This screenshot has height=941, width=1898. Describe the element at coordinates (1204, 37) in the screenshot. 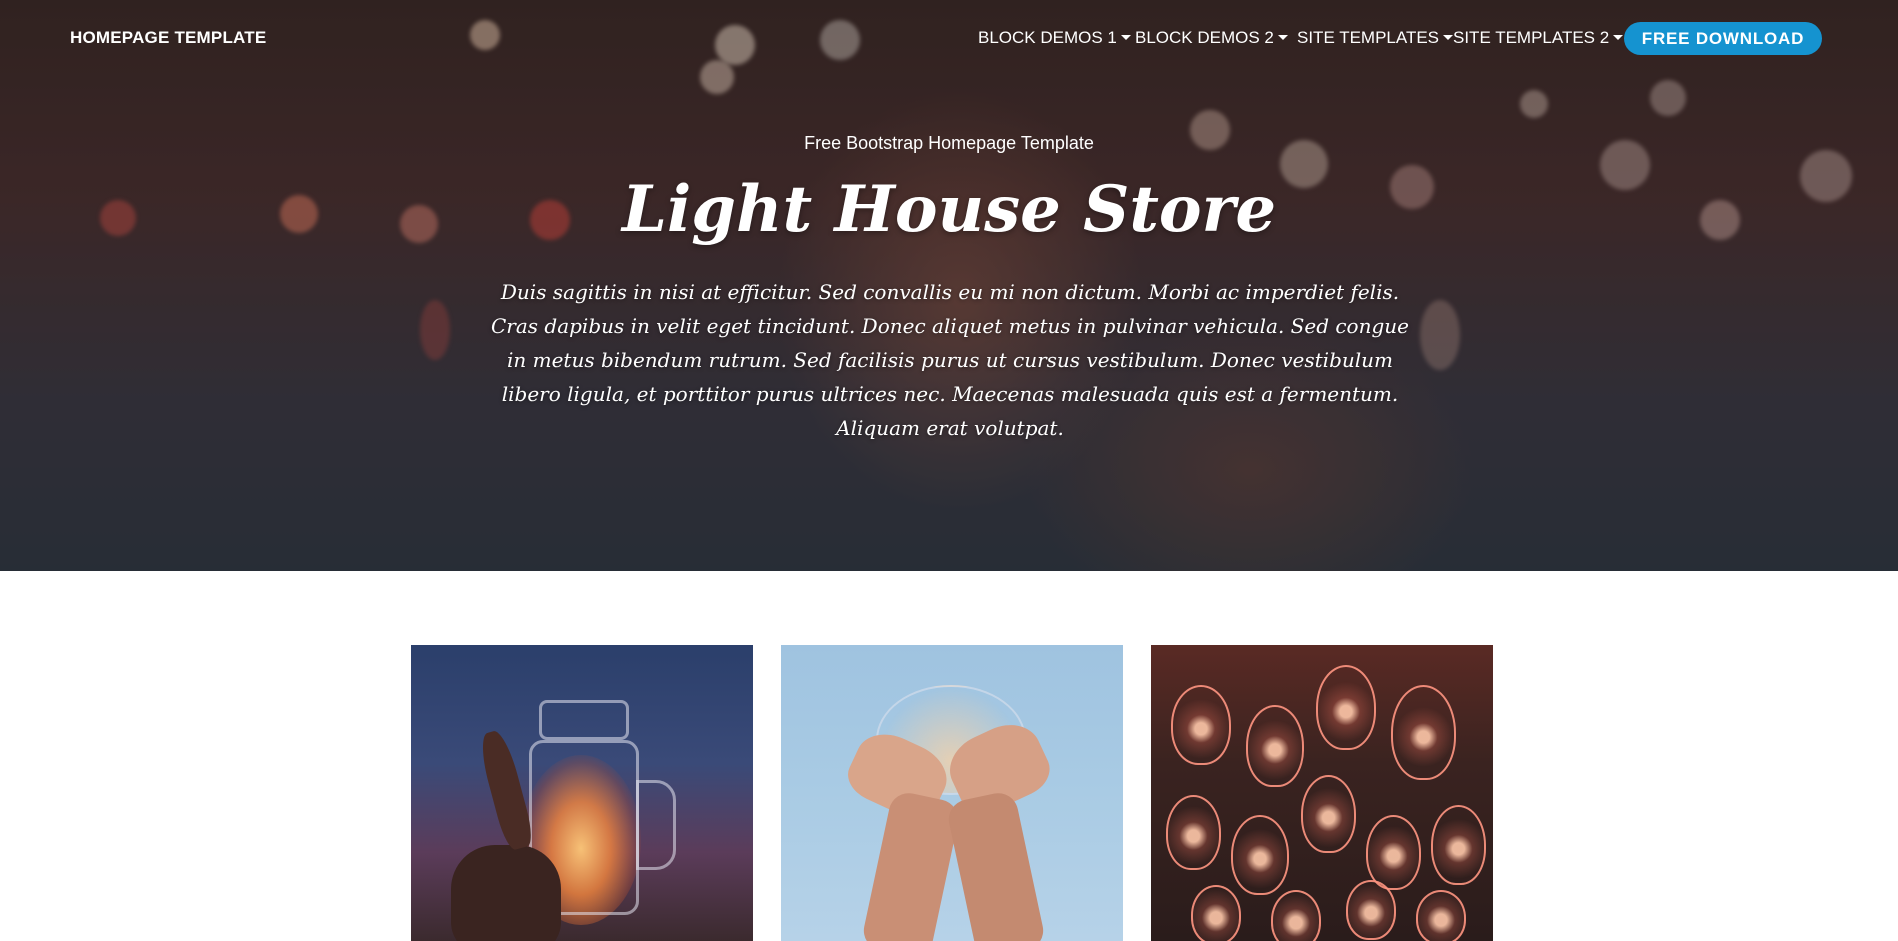

I see `nav-block-demos-2-label: BLOCK DEMOS 2` at that location.